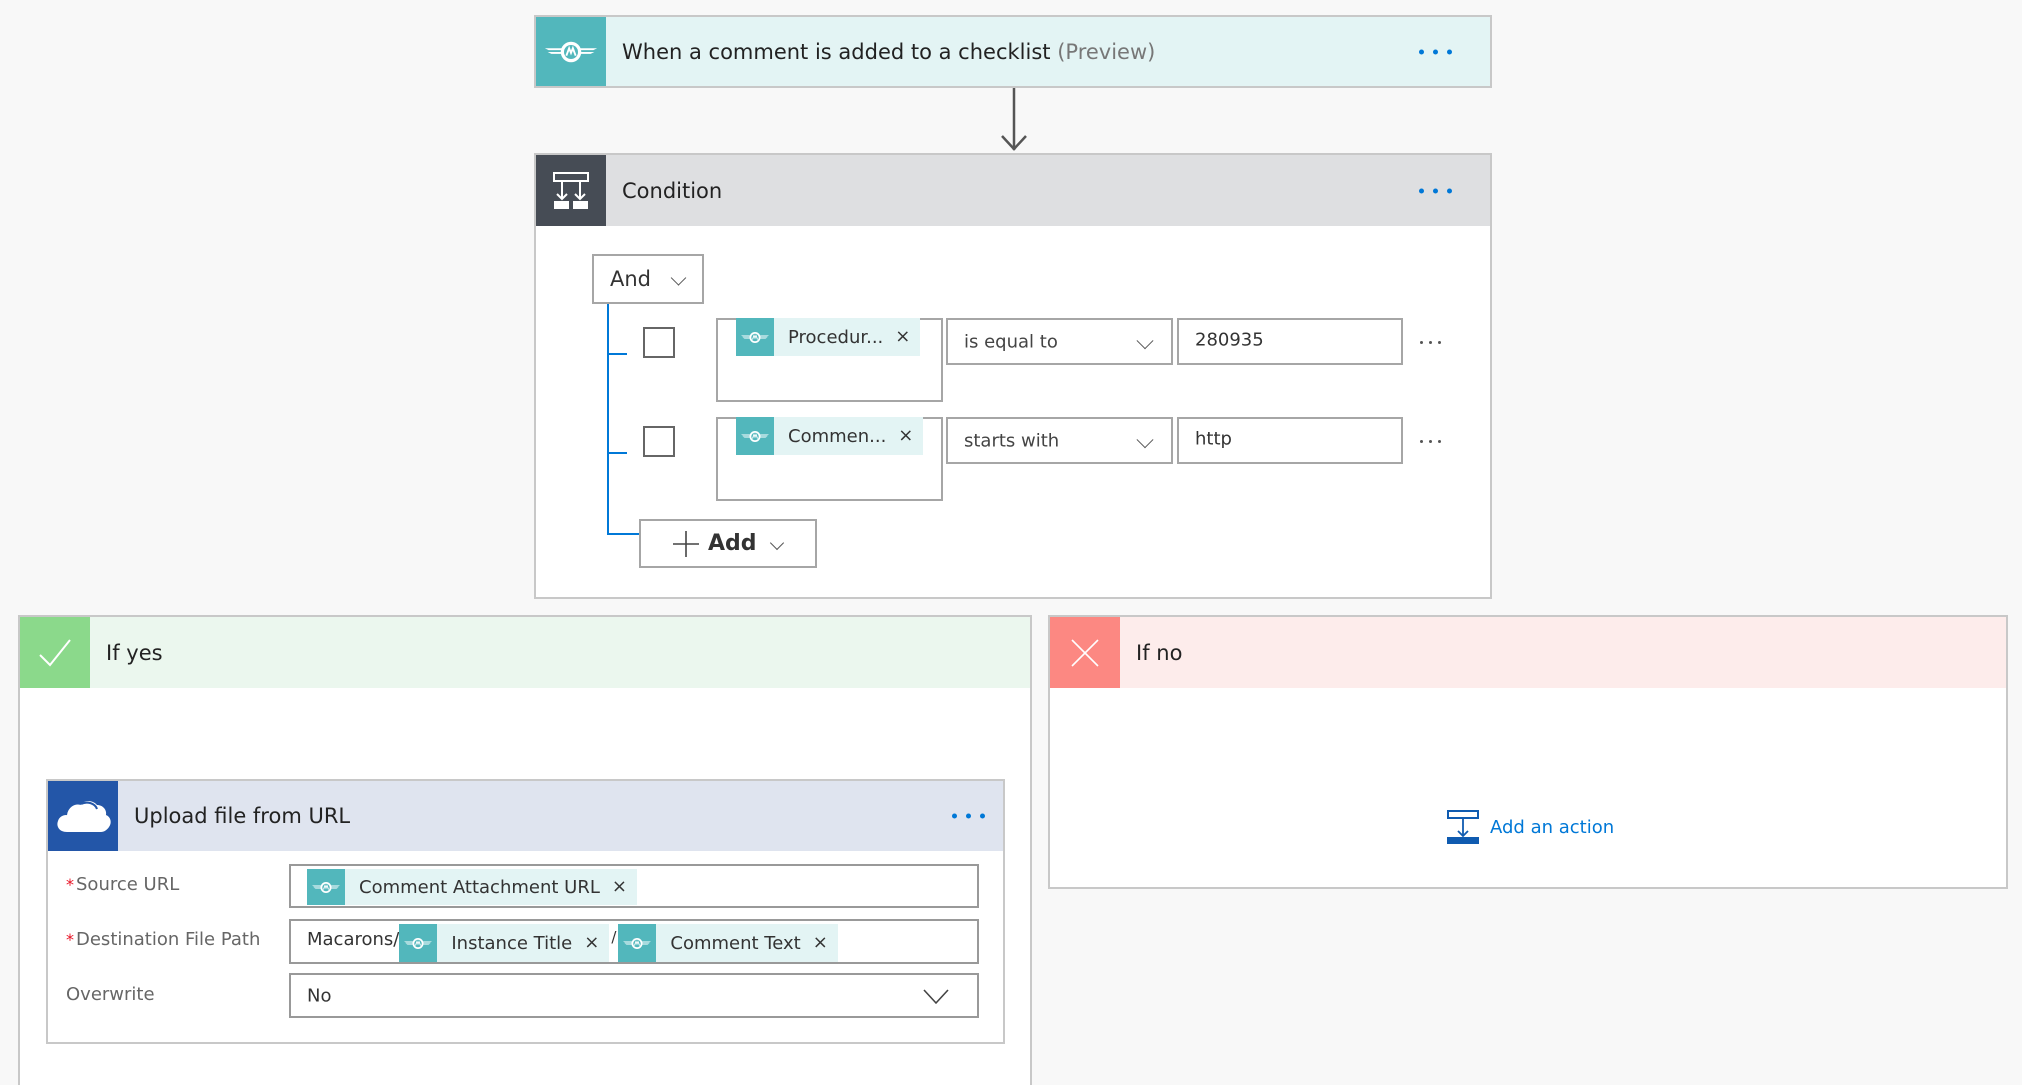 Image resolution: width=2022 pixels, height=1085 pixels. What do you see at coordinates (672, 190) in the screenshot?
I see `condition-title: Condition` at bounding box center [672, 190].